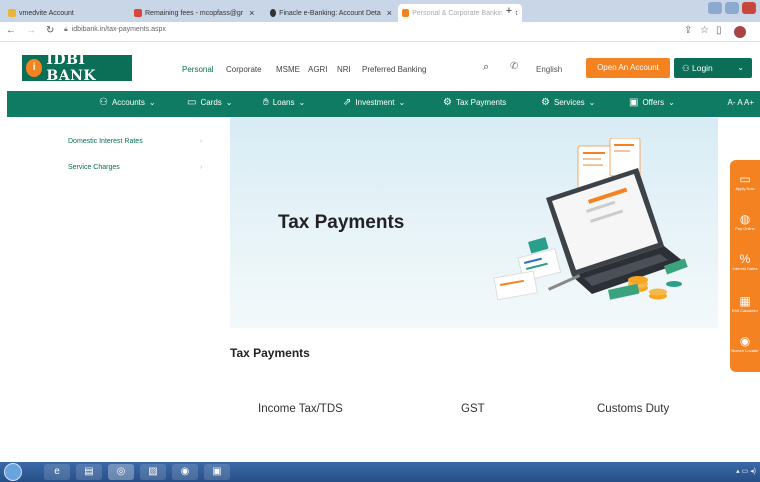  Describe the element at coordinates (118, 29) in the screenshot. I see `url-text: idbibank.in/tax-payments.aspx` at that location.